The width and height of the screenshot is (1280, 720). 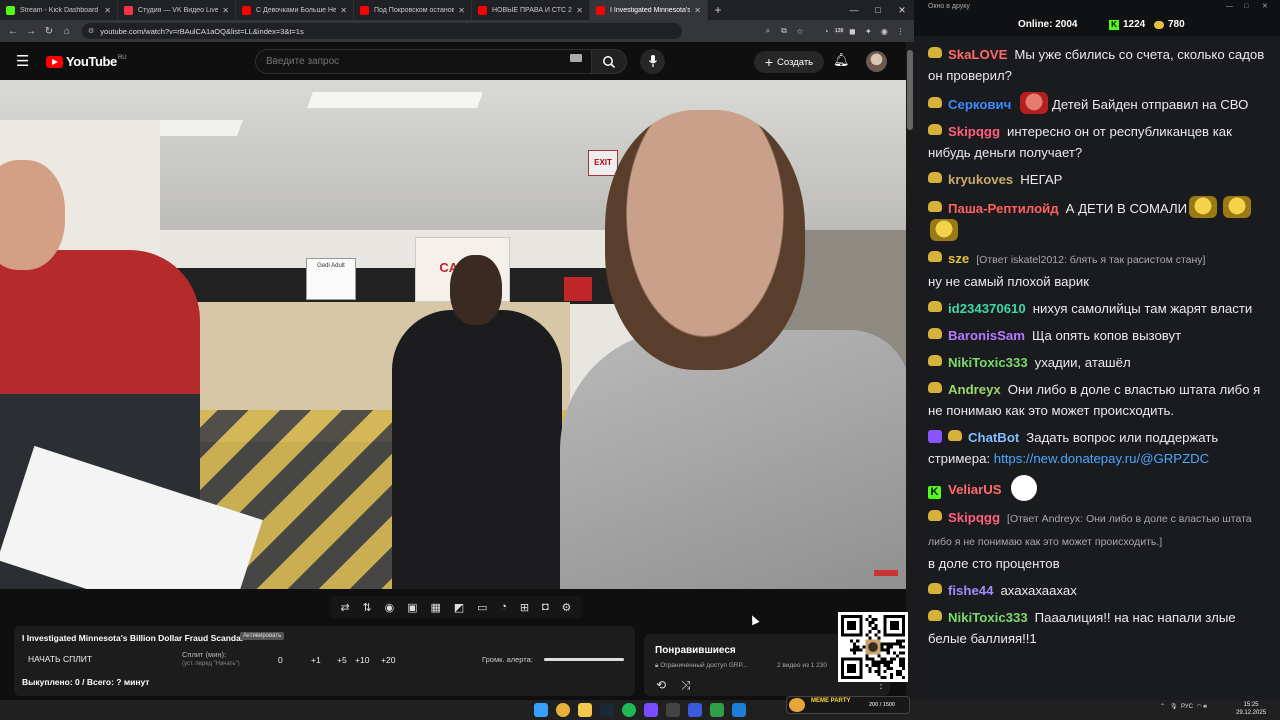 I want to click on calendar-icon: ▦, so click(x=435, y=607).